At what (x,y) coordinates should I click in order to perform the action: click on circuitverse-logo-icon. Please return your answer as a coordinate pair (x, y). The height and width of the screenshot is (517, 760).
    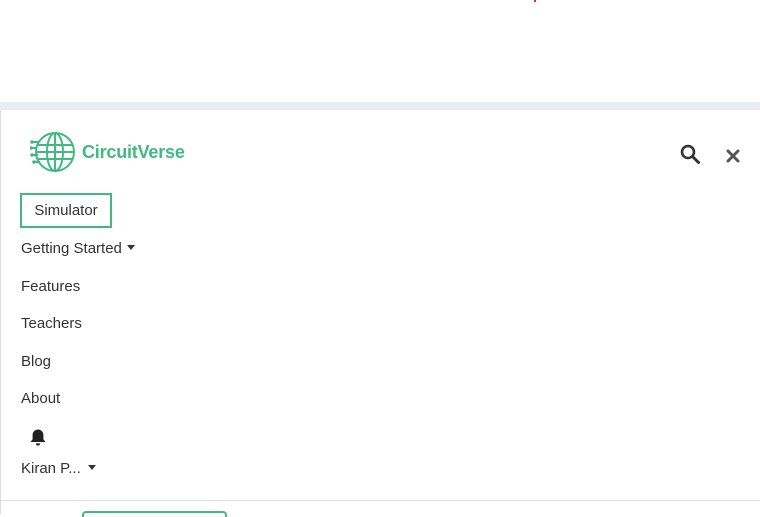
    Looking at the image, I should click on (52, 152).